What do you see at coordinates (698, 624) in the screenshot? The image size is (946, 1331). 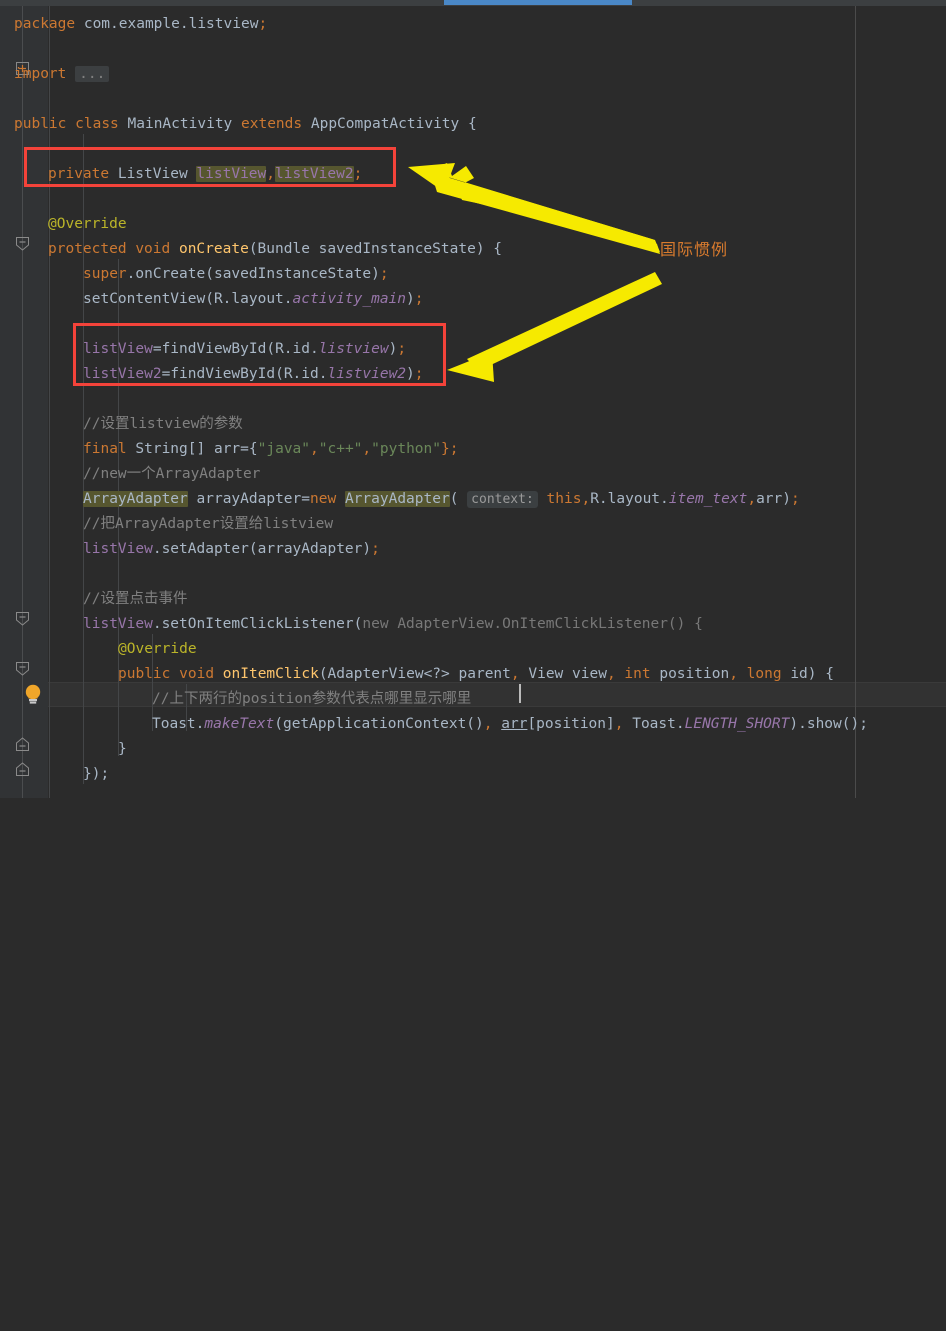 I see `tok-open-brace: {` at bounding box center [698, 624].